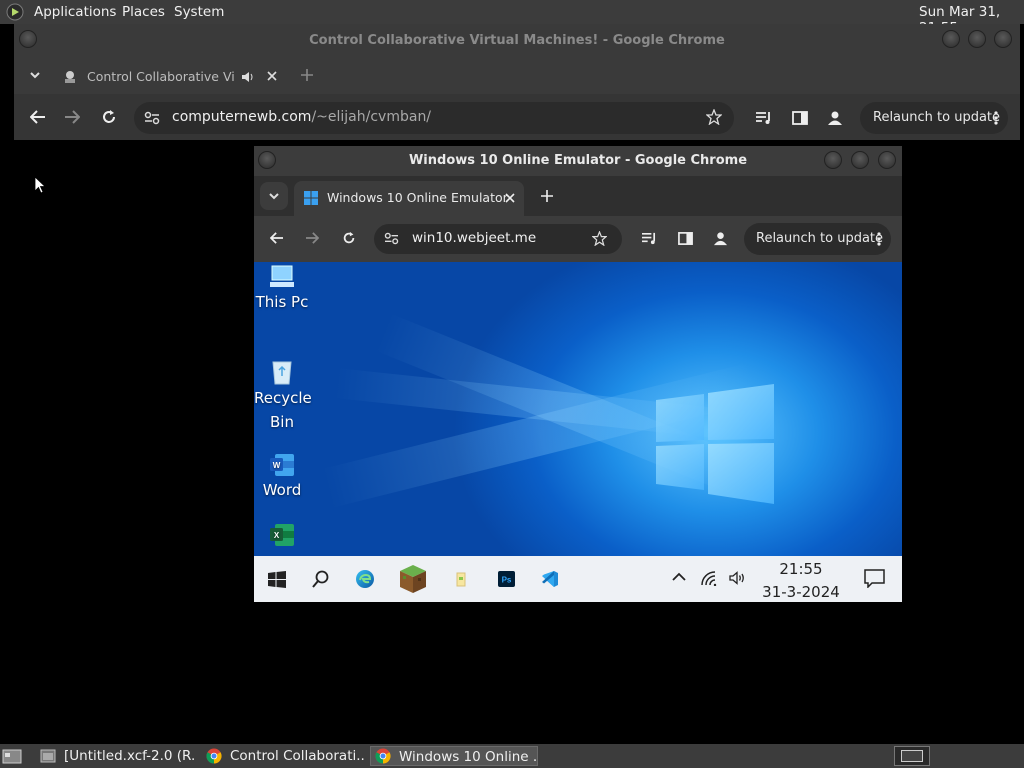  Describe the element at coordinates (1003, 39) in the screenshot. I see `close-window-button` at that location.